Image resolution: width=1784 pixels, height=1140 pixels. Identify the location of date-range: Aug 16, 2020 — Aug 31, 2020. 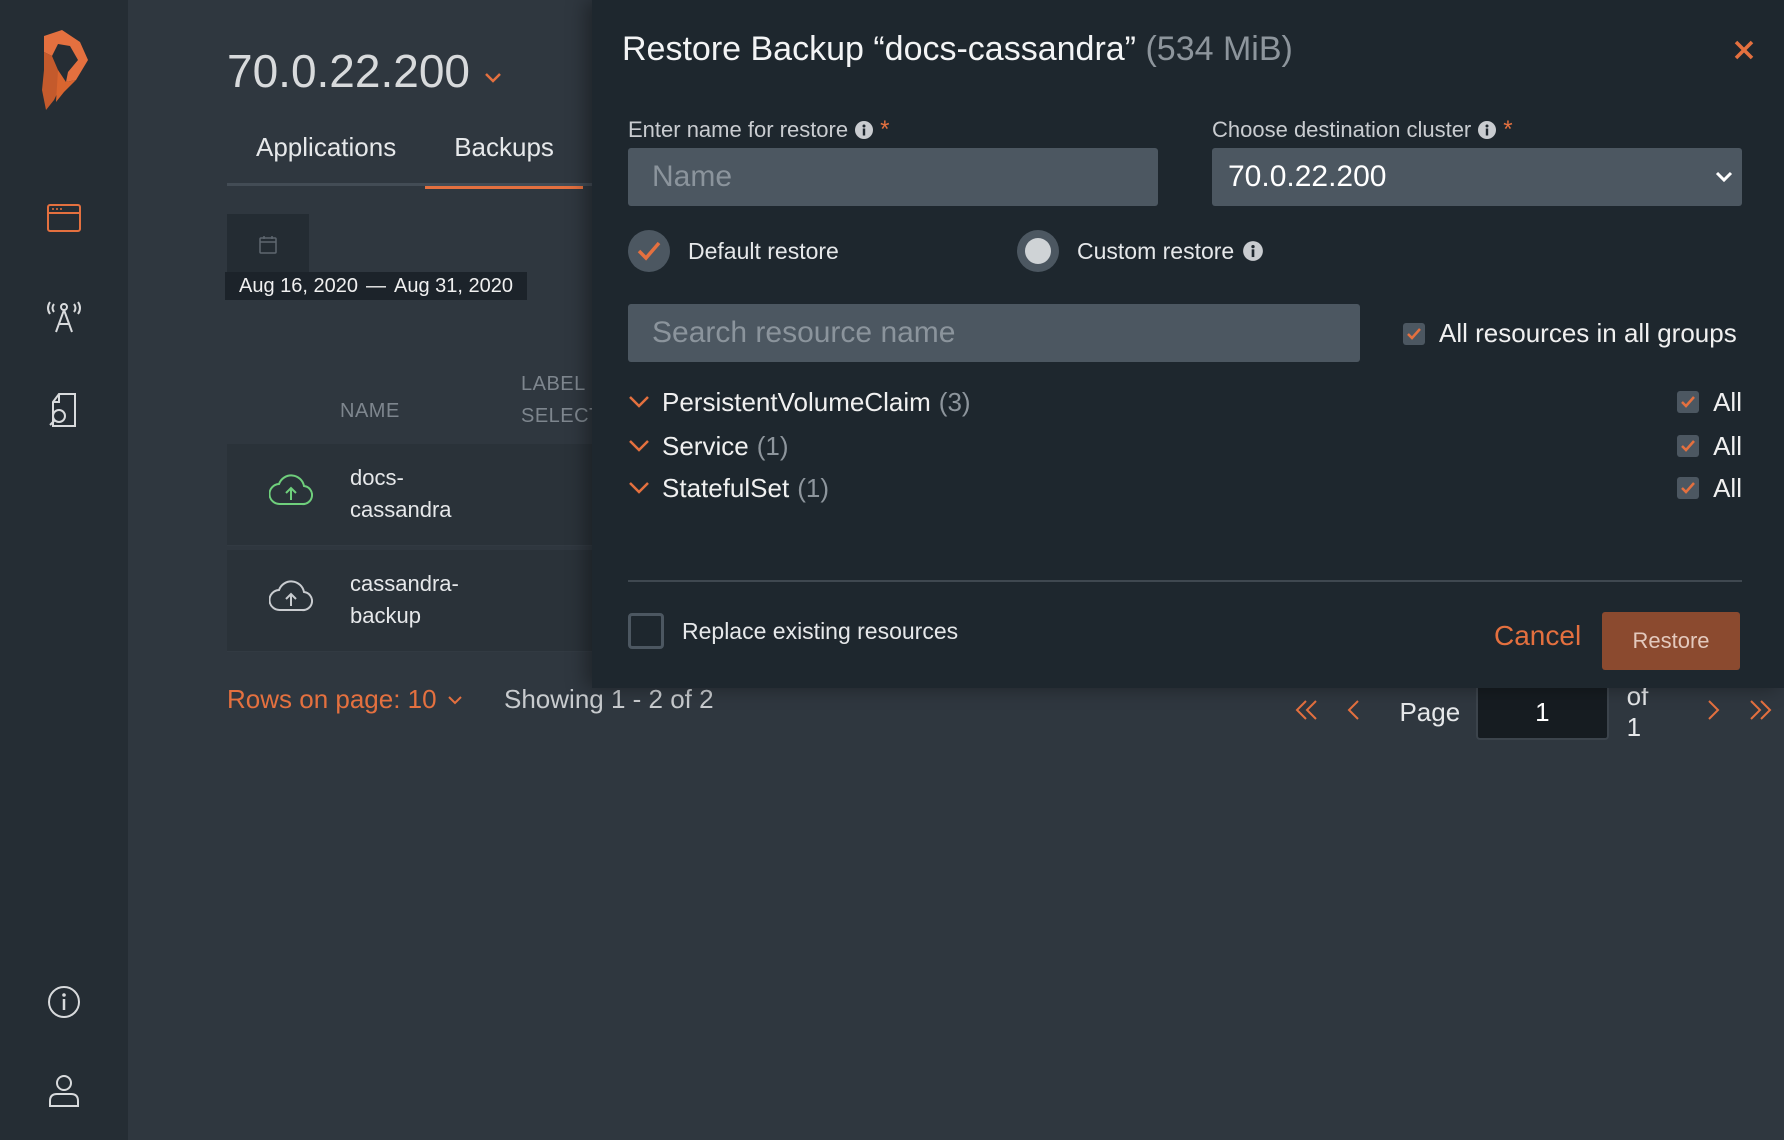
(376, 286).